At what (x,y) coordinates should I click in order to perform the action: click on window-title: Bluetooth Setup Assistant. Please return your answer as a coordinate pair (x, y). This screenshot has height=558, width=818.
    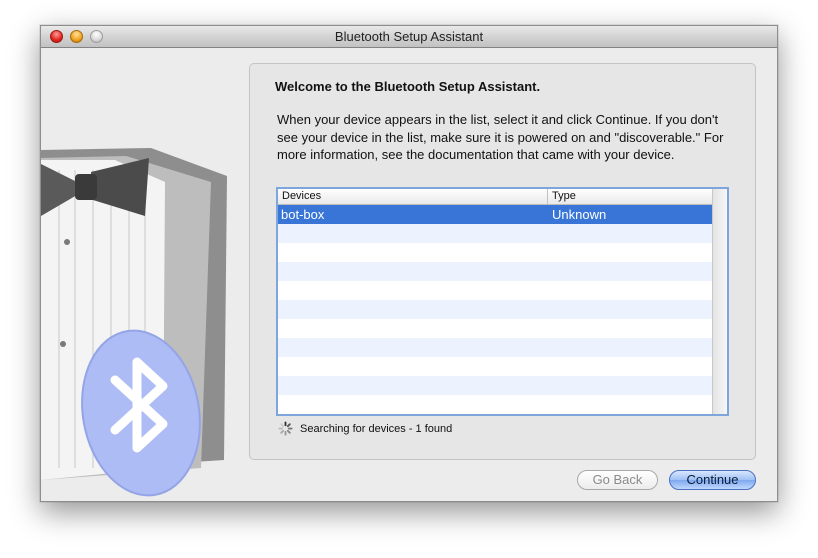
    Looking at the image, I should click on (409, 36).